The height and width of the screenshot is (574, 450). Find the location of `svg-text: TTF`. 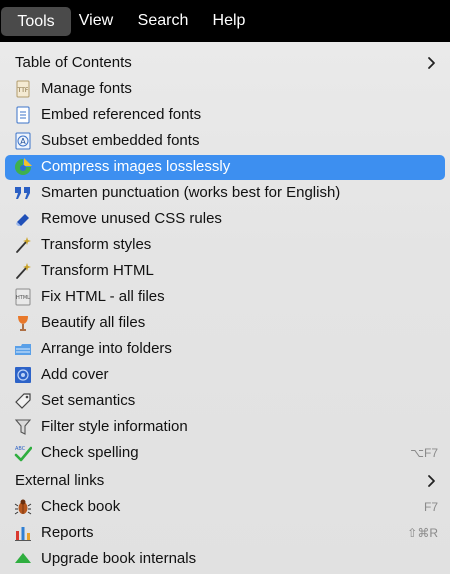

svg-text: TTF is located at coordinates (23, 90).